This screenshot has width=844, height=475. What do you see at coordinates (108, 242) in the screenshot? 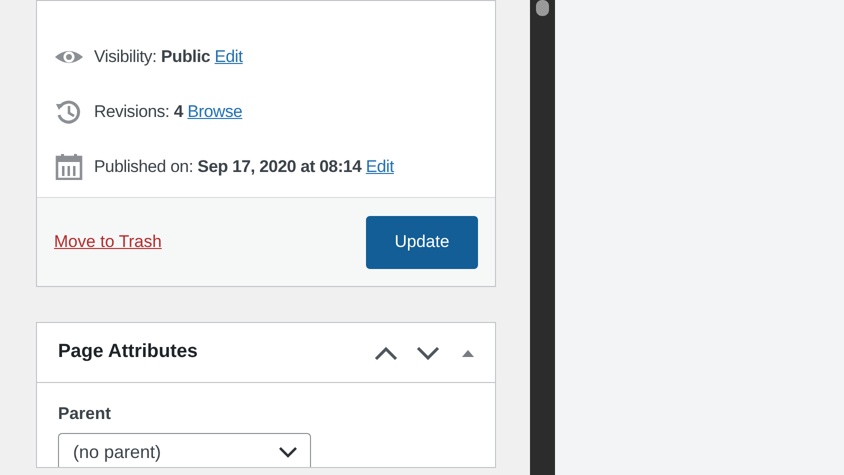
I see `move-to-trash-link: Move to Trash` at bounding box center [108, 242].